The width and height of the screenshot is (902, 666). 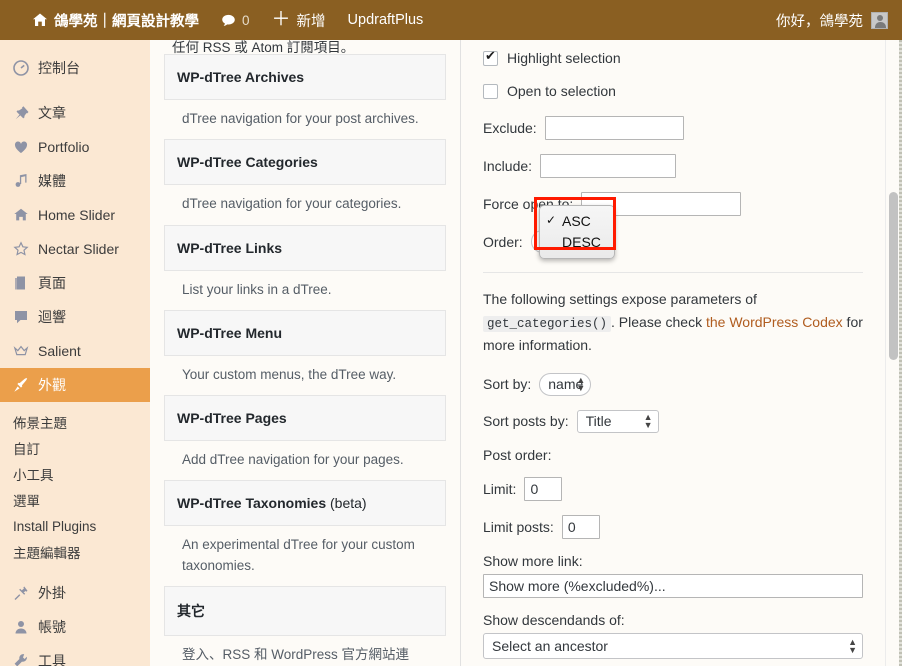 What do you see at coordinates (305, 610) in the screenshot?
I see `widget-card: 其它` at bounding box center [305, 610].